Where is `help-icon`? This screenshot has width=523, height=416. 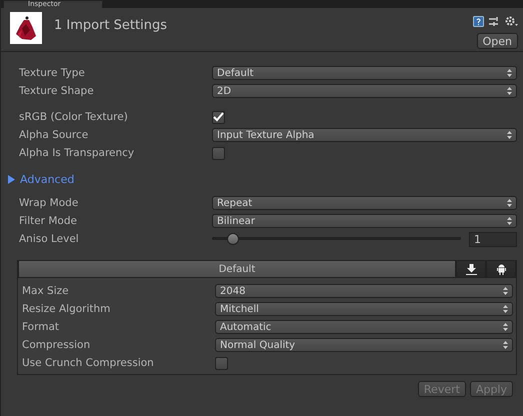 help-icon is located at coordinates (478, 21).